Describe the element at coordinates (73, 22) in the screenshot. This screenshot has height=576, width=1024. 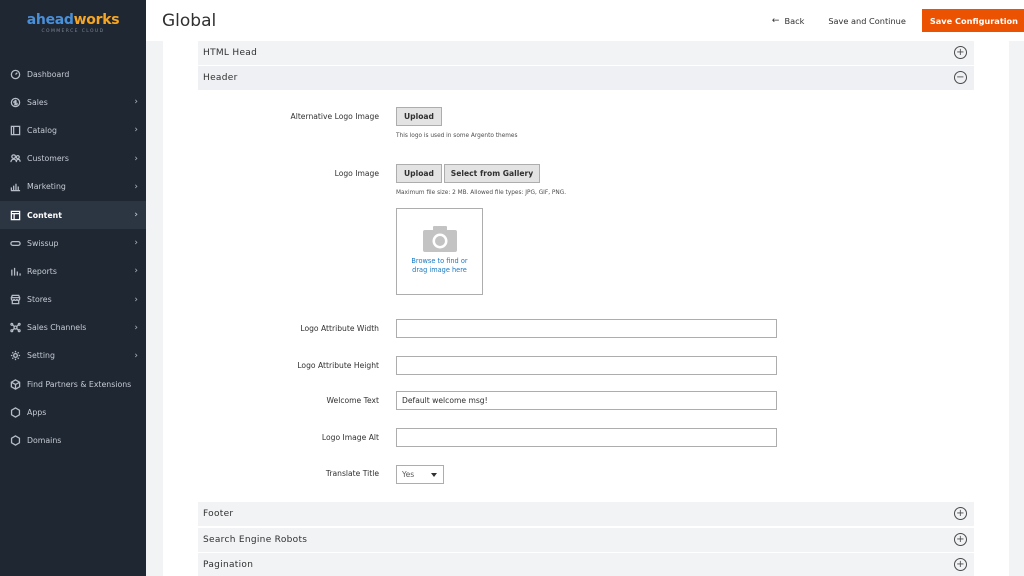
I see `brand-logo: aheadworks COMMERCE CLOUD` at that location.